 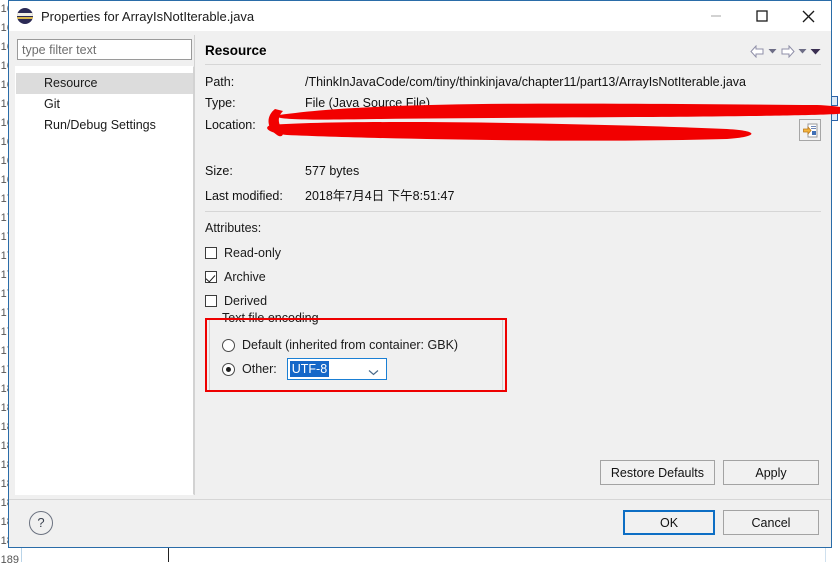 What do you see at coordinates (211, 252) in the screenshot?
I see `read-only-checkbox` at bounding box center [211, 252].